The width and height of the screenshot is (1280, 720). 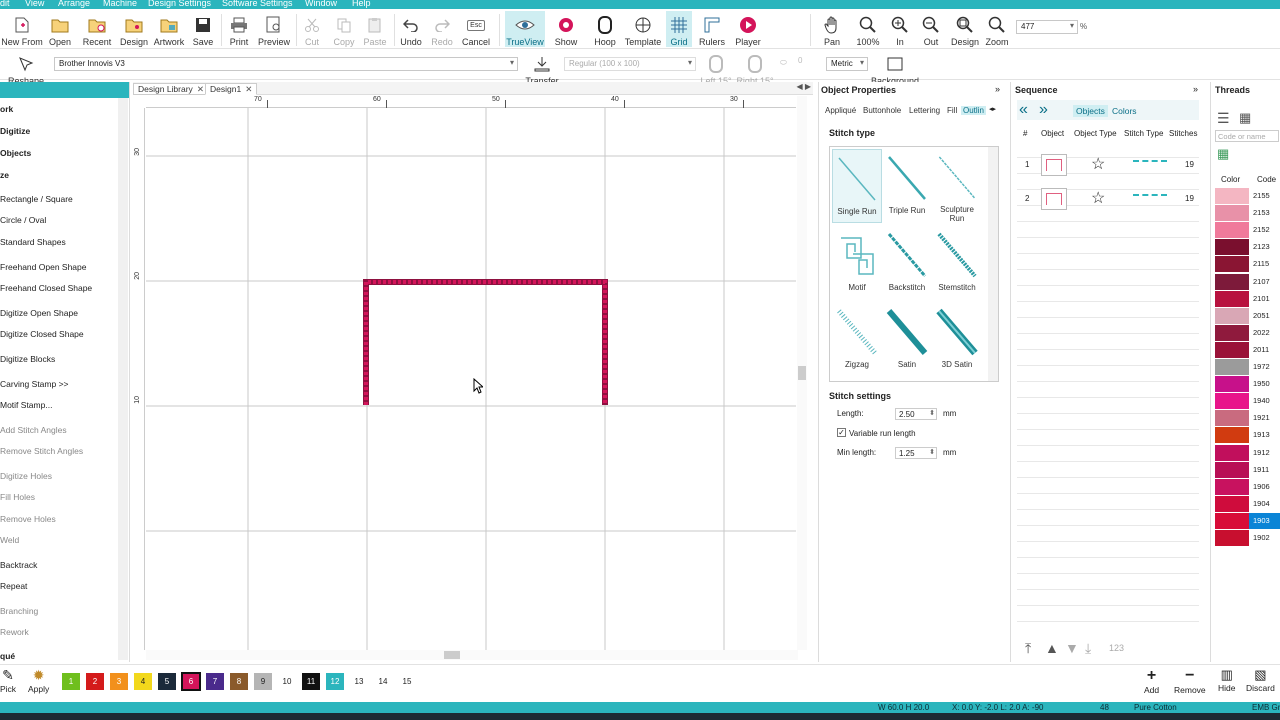 I want to click on cancel-button: Esc Cancel, so click(x=476, y=29).